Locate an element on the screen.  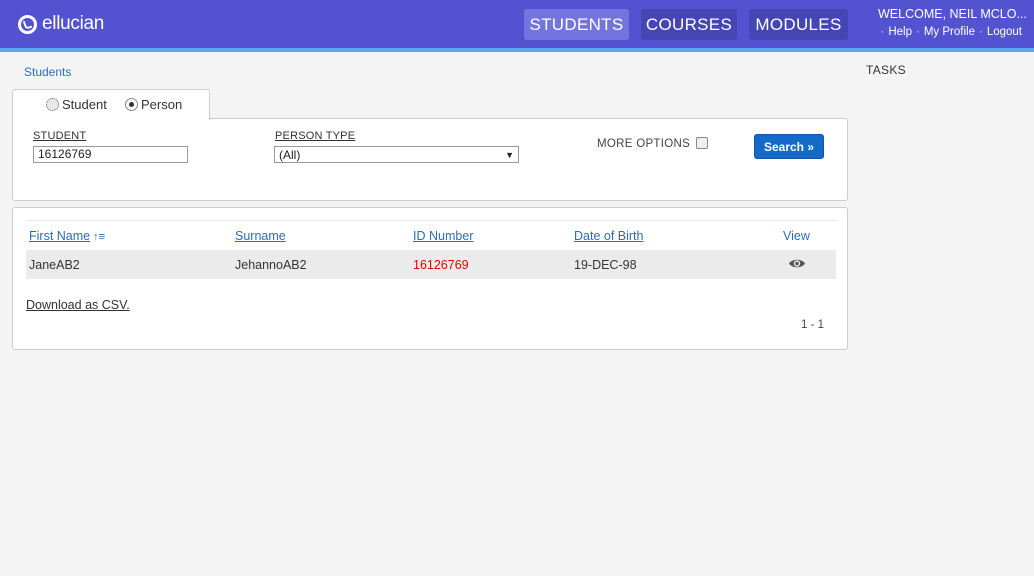
cell-surname: JehannoAB2 is located at coordinates (271, 265).